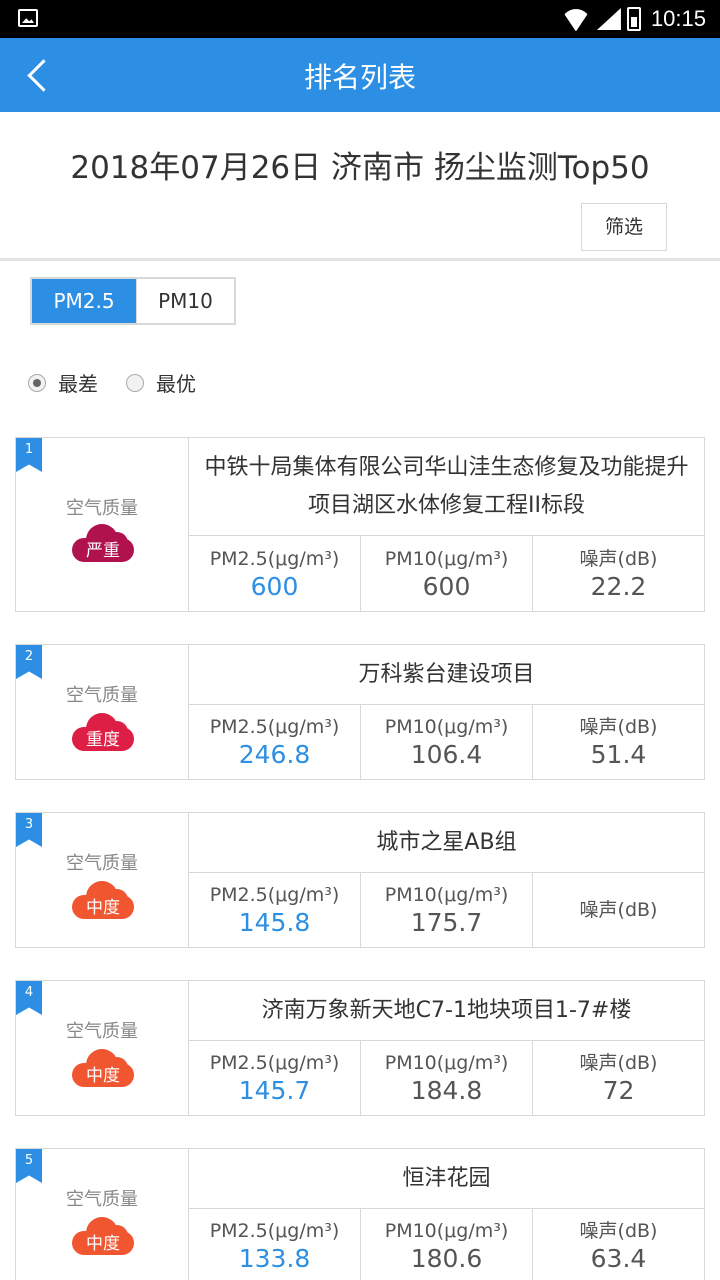 This screenshot has height=1280, width=720. I want to click on status-bar: 10:15, so click(360, 19).